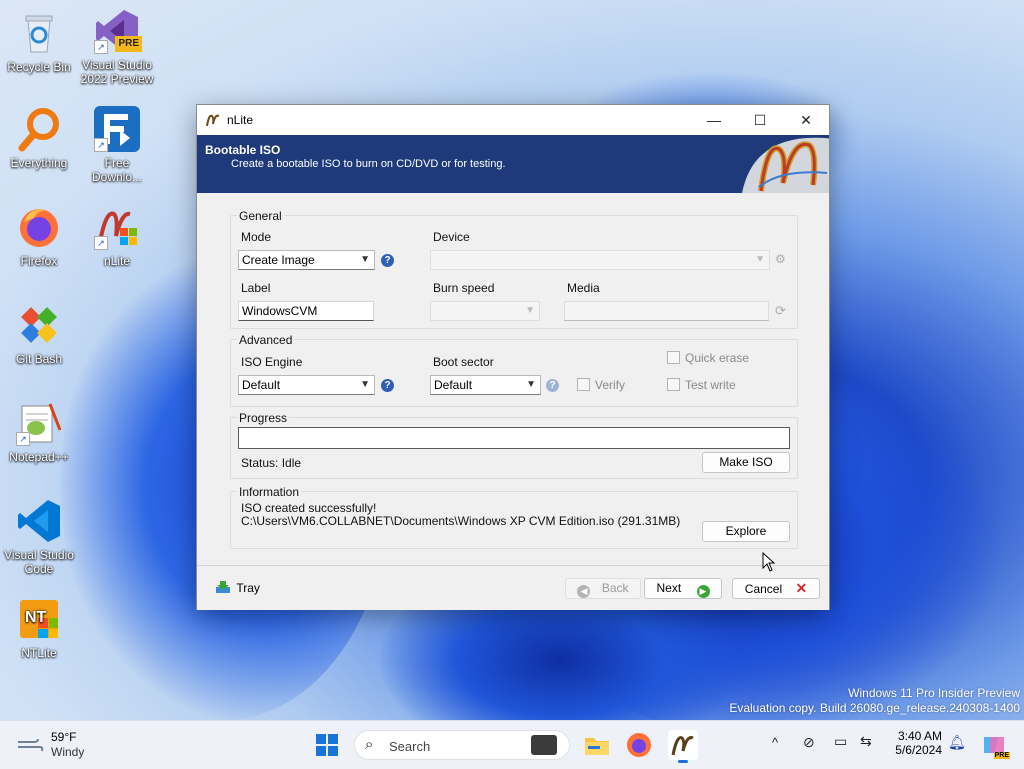  What do you see at coordinates (31, 745) in the screenshot?
I see `wind-icon` at bounding box center [31, 745].